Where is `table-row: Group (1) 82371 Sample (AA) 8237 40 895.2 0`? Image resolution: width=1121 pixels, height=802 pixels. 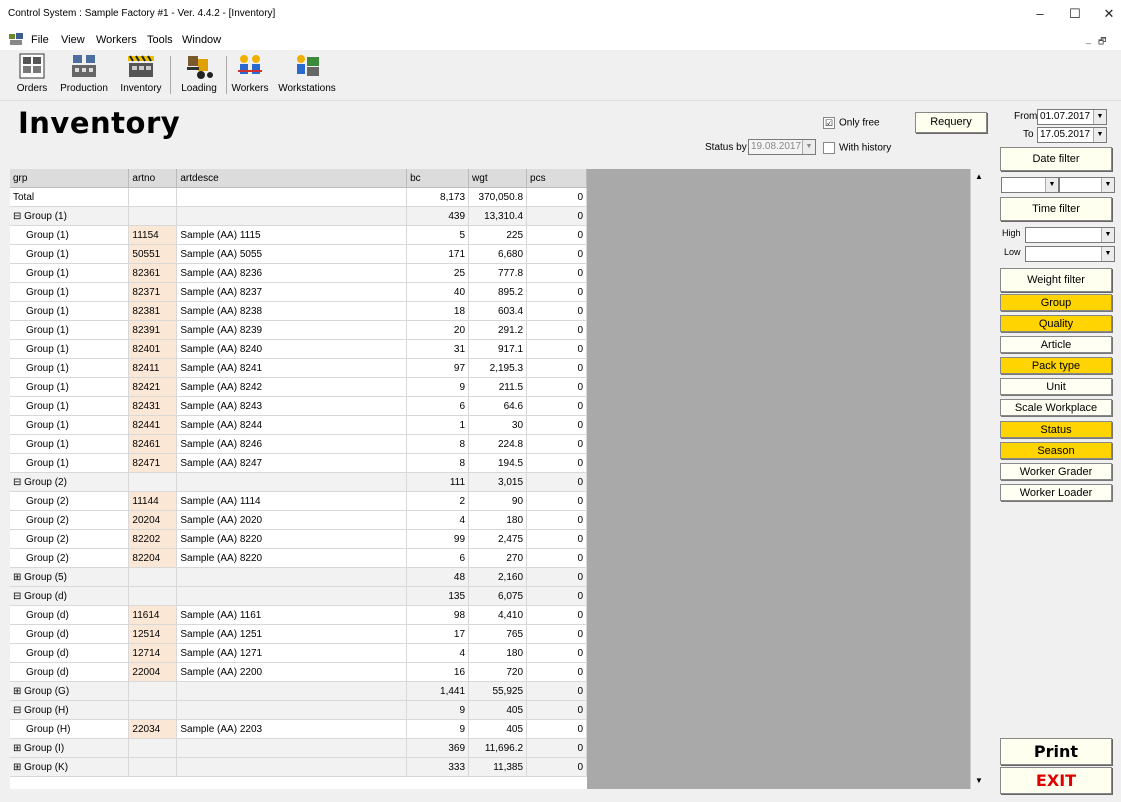 table-row: Group (1) 82371 Sample (AA) 8237 40 895.2 0 is located at coordinates (298, 292).